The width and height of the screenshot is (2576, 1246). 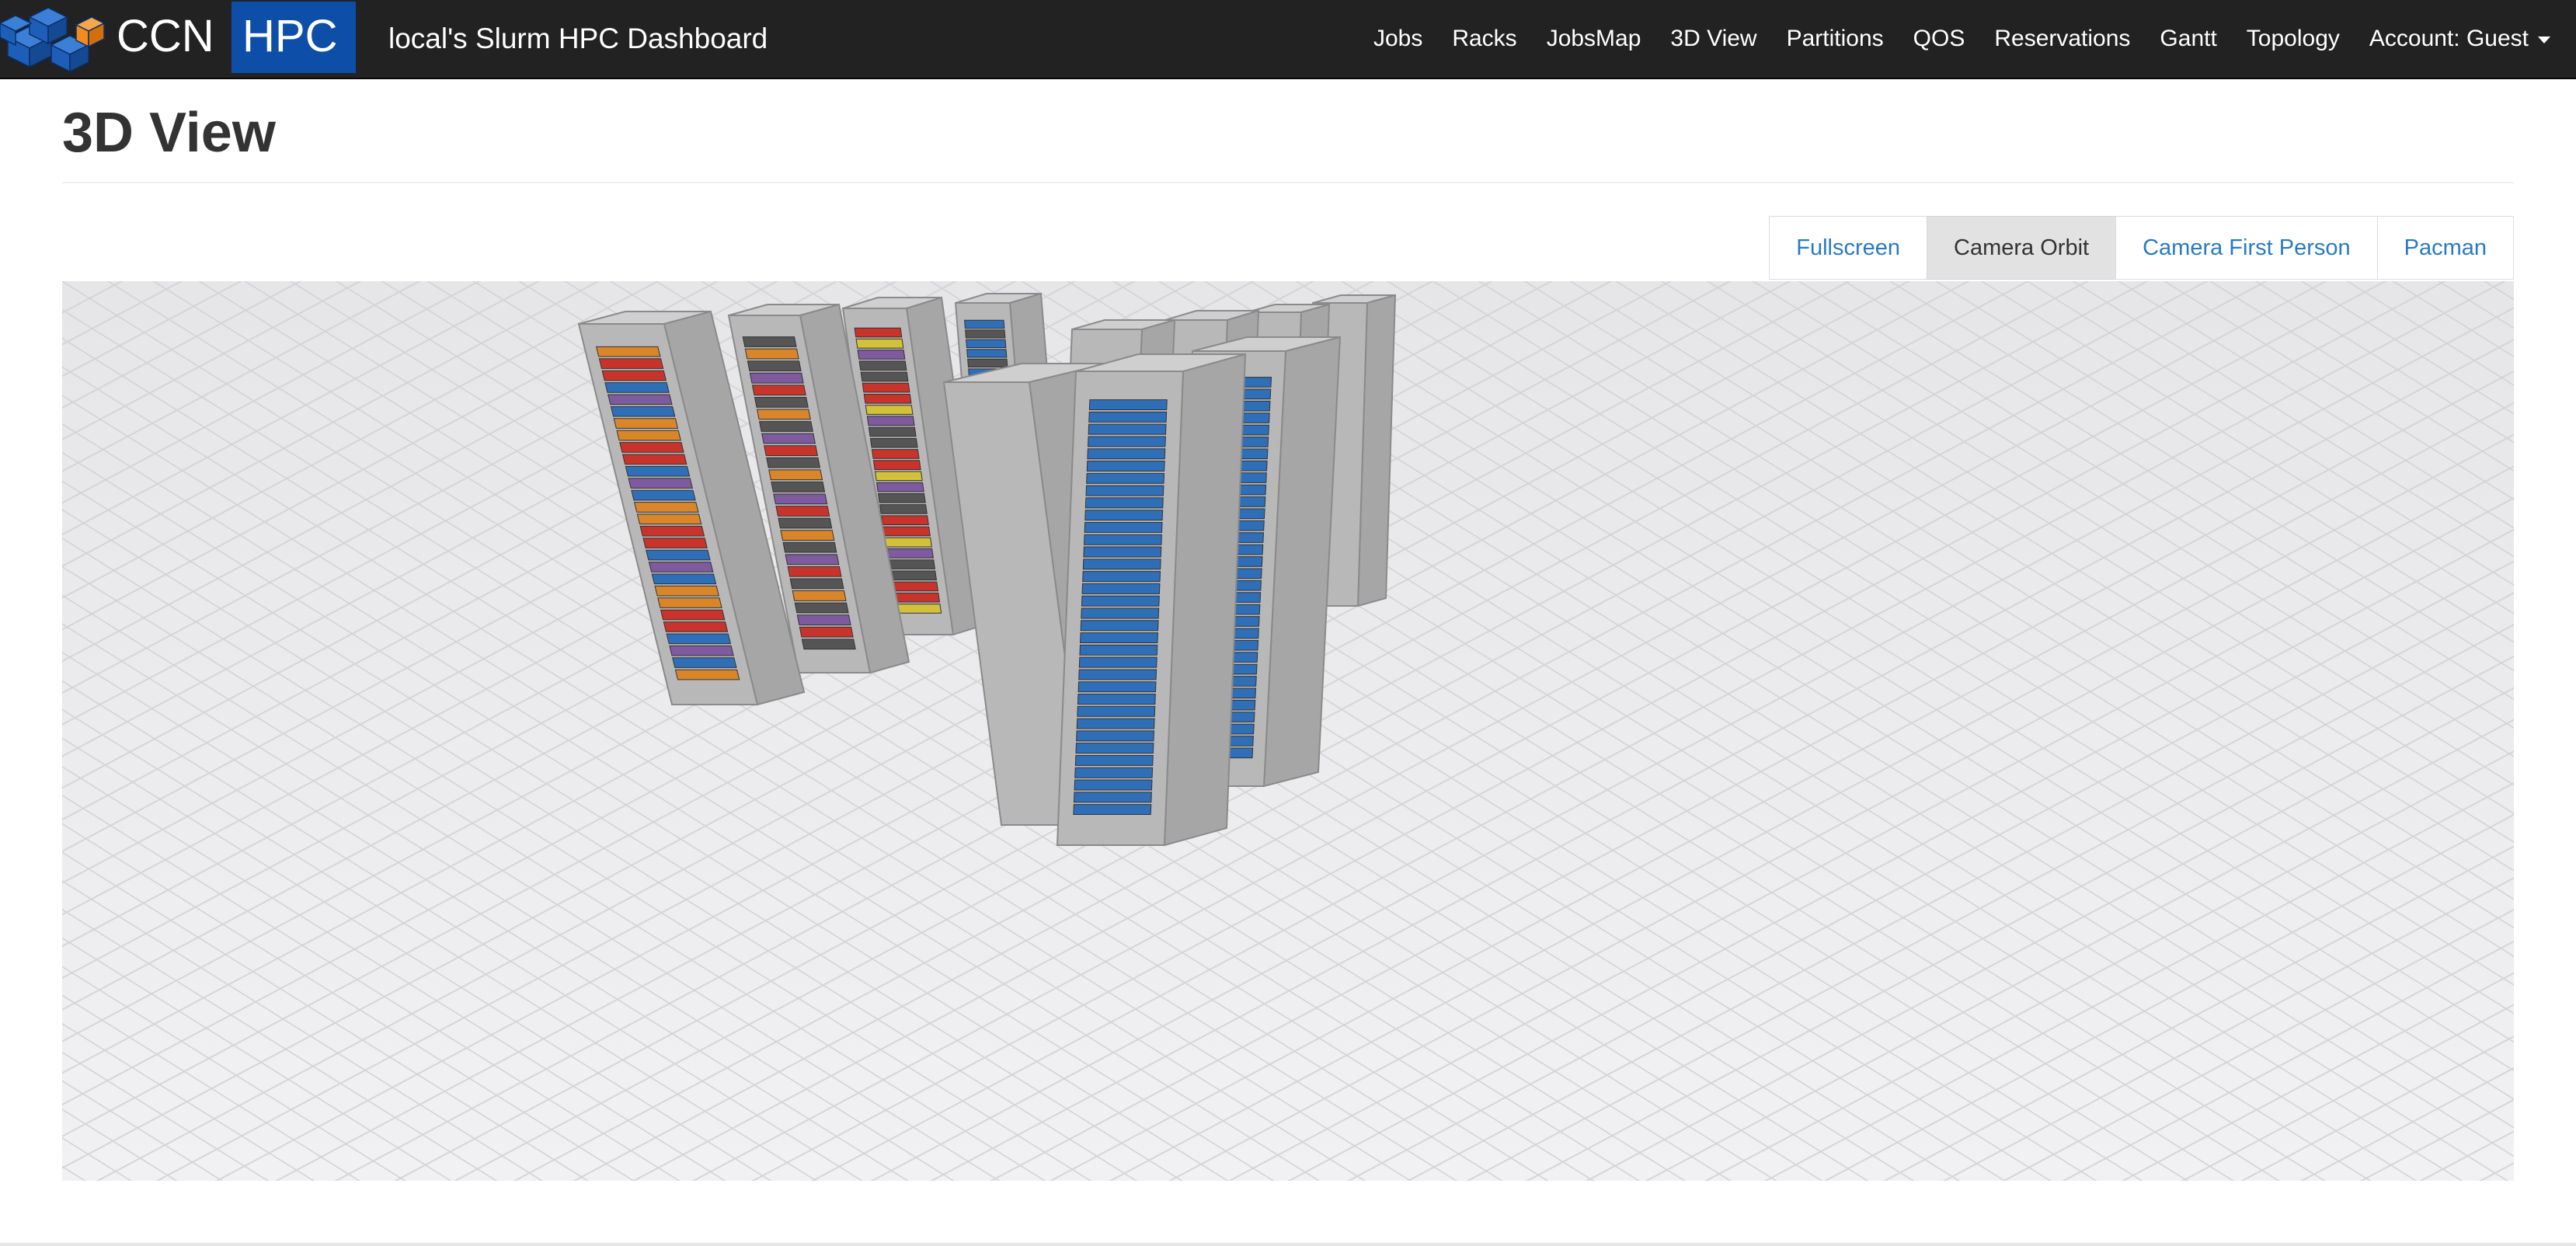 What do you see at coordinates (1939, 39) in the screenshot?
I see `nav-qos: QOS` at bounding box center [1939, 39].